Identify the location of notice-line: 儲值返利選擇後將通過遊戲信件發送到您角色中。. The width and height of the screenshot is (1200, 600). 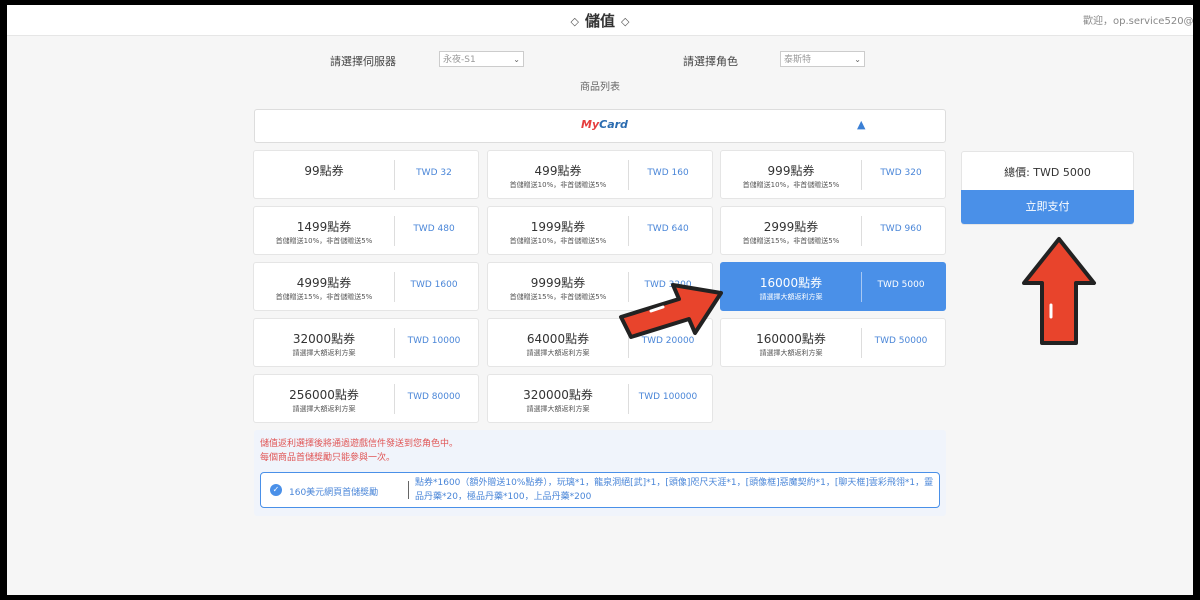
(359, 444).